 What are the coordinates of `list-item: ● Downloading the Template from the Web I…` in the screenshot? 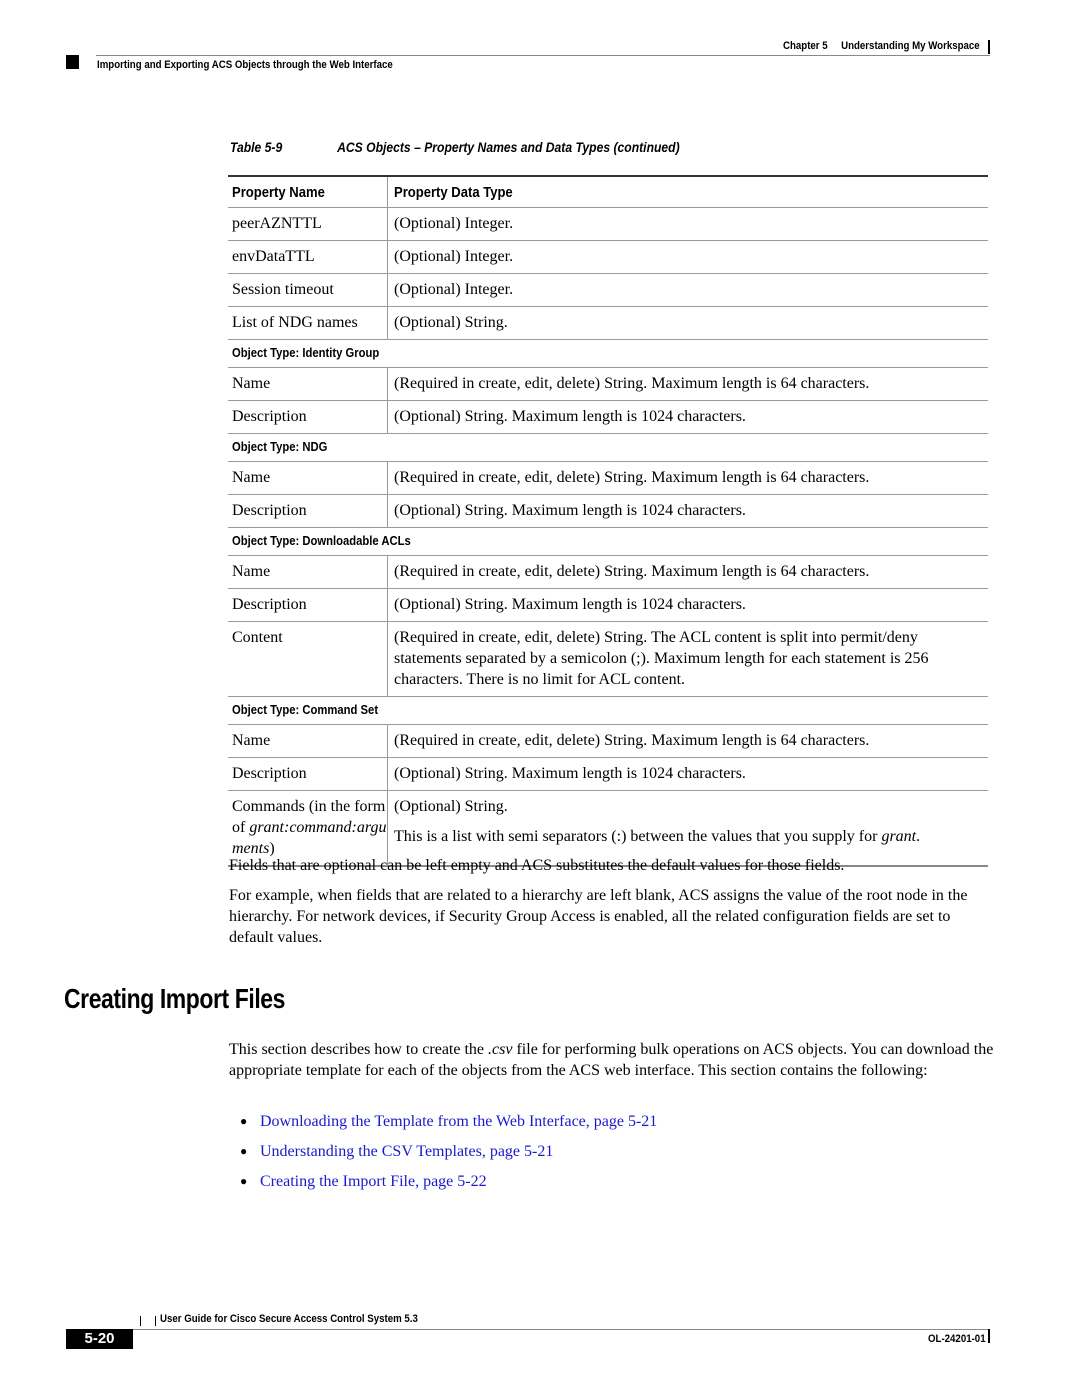 It's located at (448, 1125).